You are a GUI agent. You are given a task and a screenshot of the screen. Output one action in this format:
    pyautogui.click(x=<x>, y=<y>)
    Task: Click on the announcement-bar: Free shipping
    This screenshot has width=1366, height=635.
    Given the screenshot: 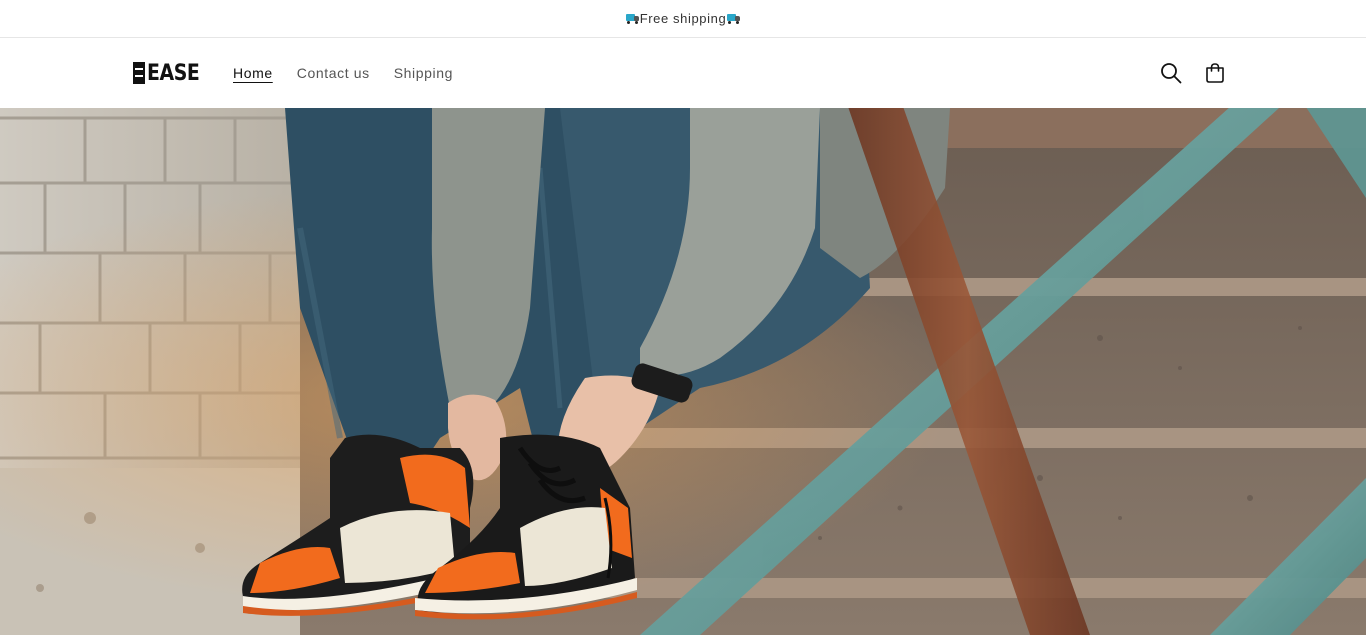 What is the action you would take?
    pyautogui.click(x=683, y=19)
    